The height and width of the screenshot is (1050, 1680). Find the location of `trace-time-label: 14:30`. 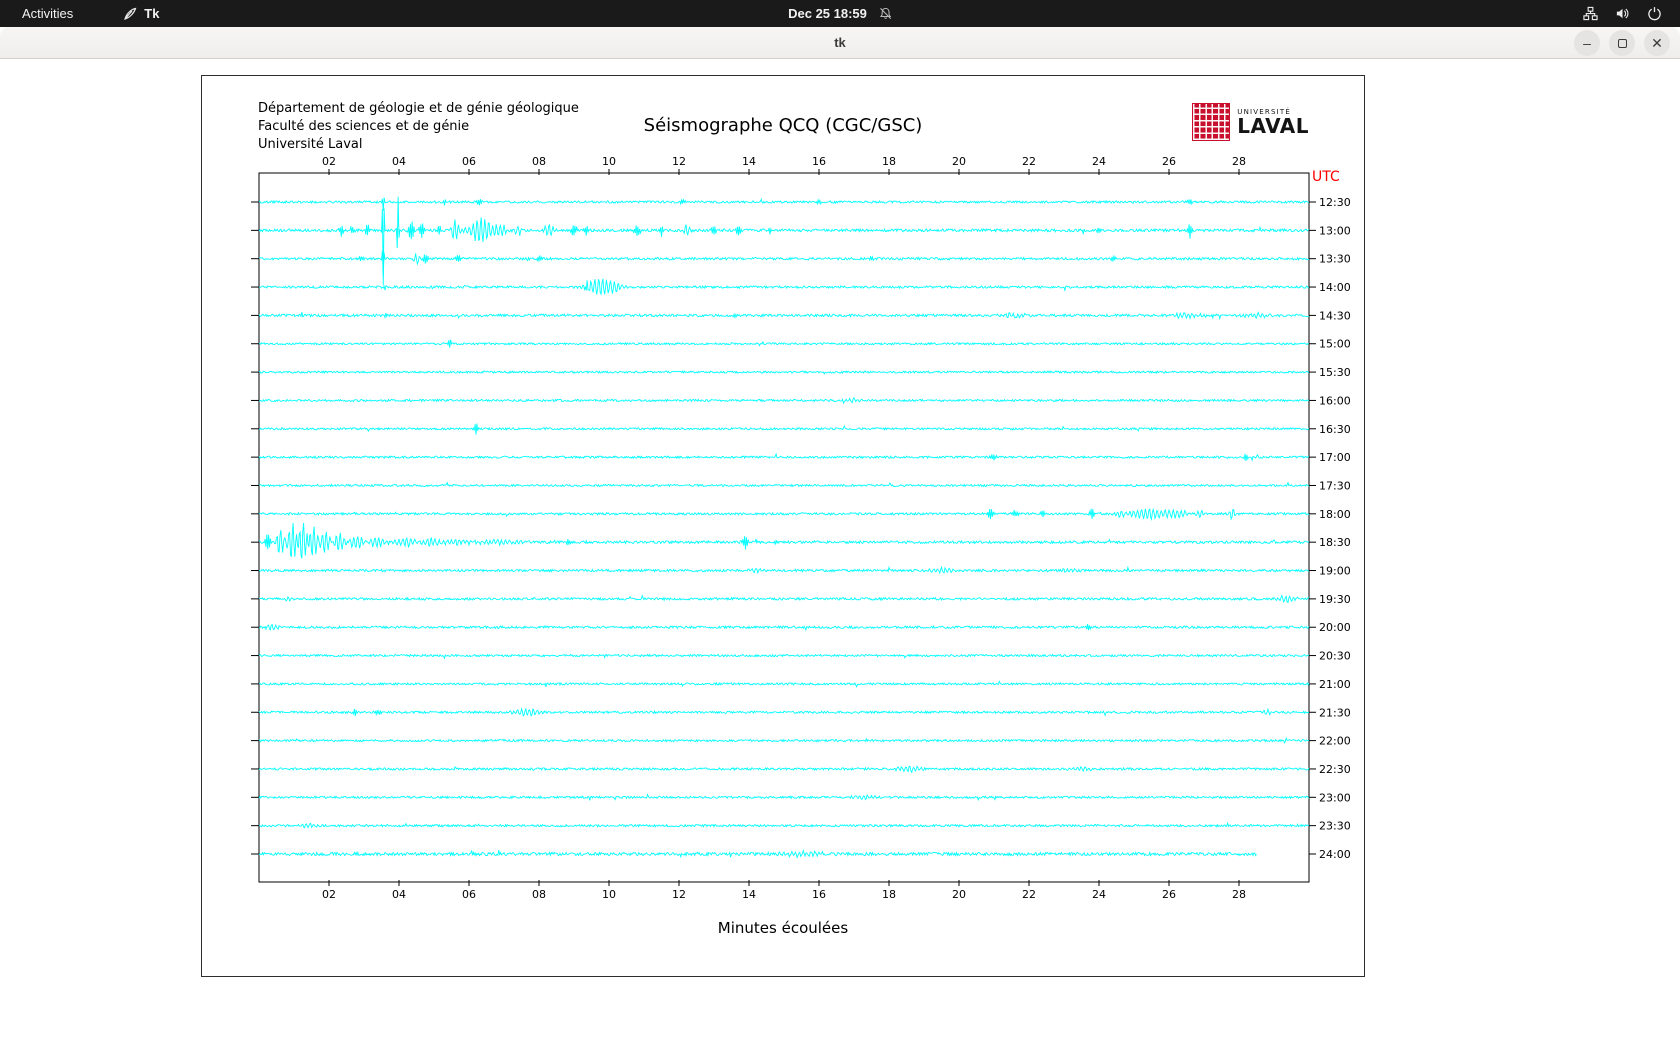

trace-time-label: 14:30 is located at coordinates (1335, 315).